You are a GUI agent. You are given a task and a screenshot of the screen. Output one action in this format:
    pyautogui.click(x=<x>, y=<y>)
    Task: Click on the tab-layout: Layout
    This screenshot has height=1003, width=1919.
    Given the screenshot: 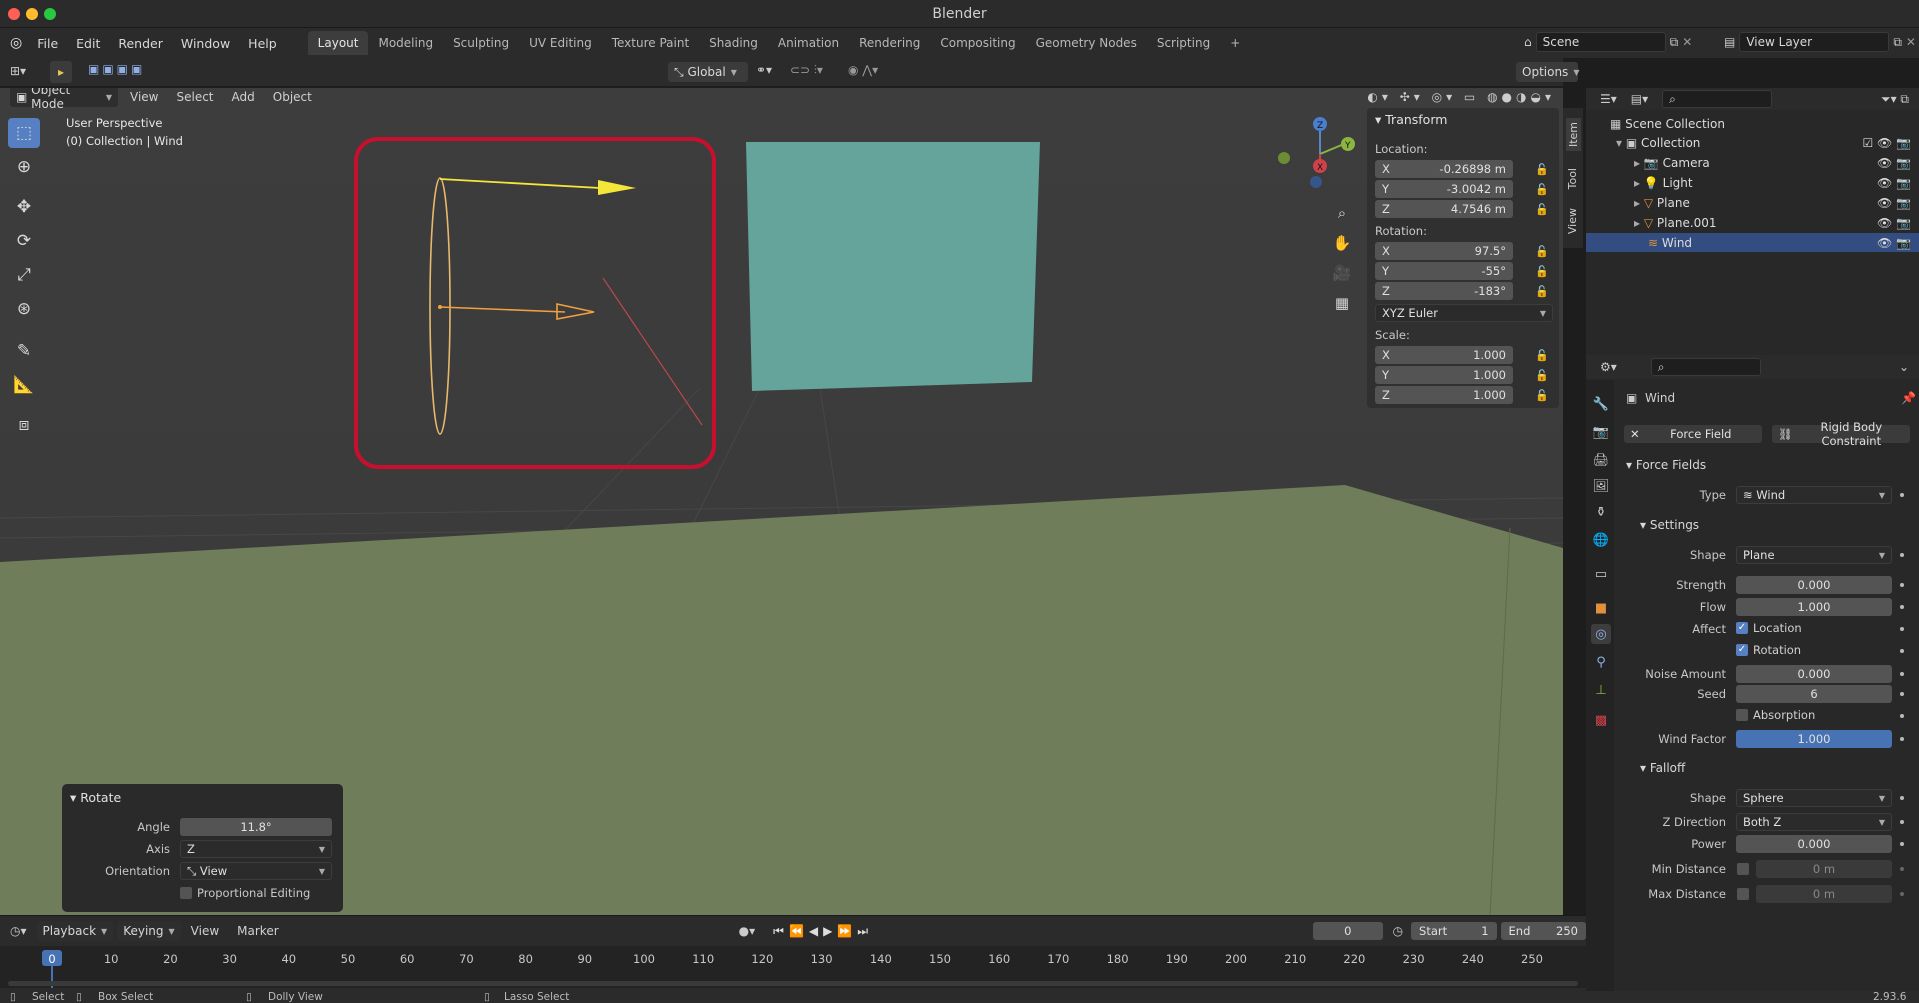 What is the action you would take?
    pyautogui.click(x=338, y=43)
    